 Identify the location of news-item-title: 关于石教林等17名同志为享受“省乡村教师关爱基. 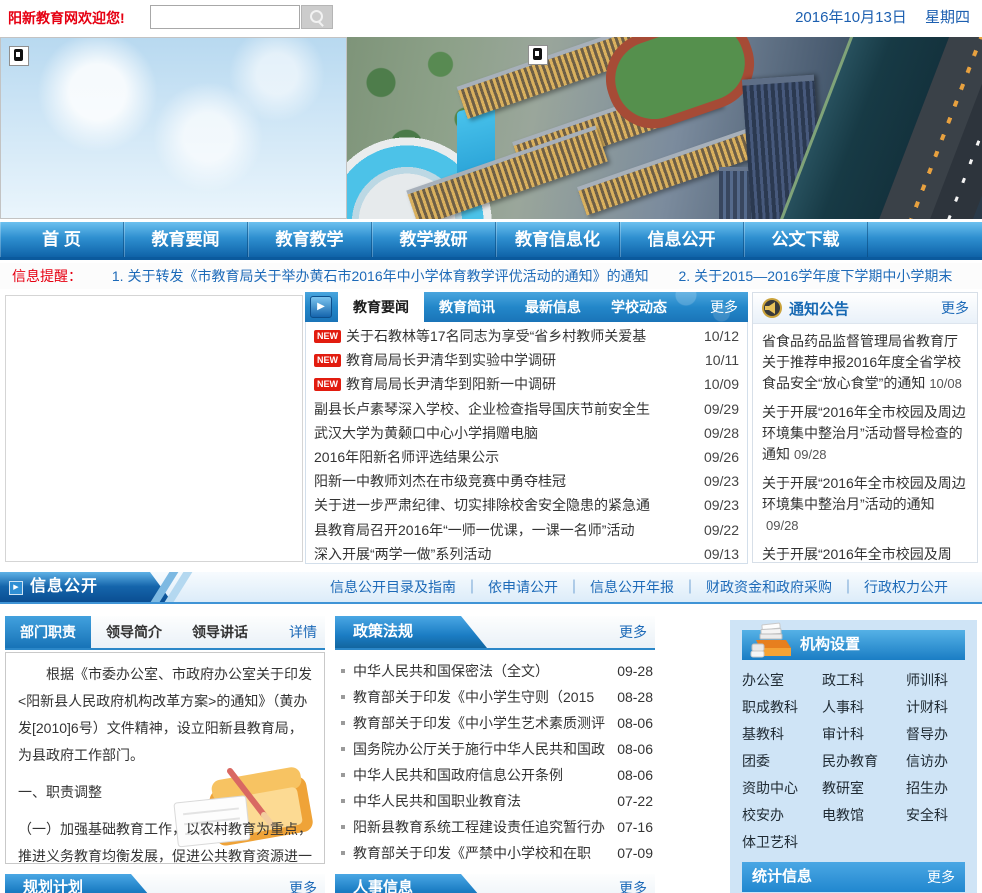
(520, 336).